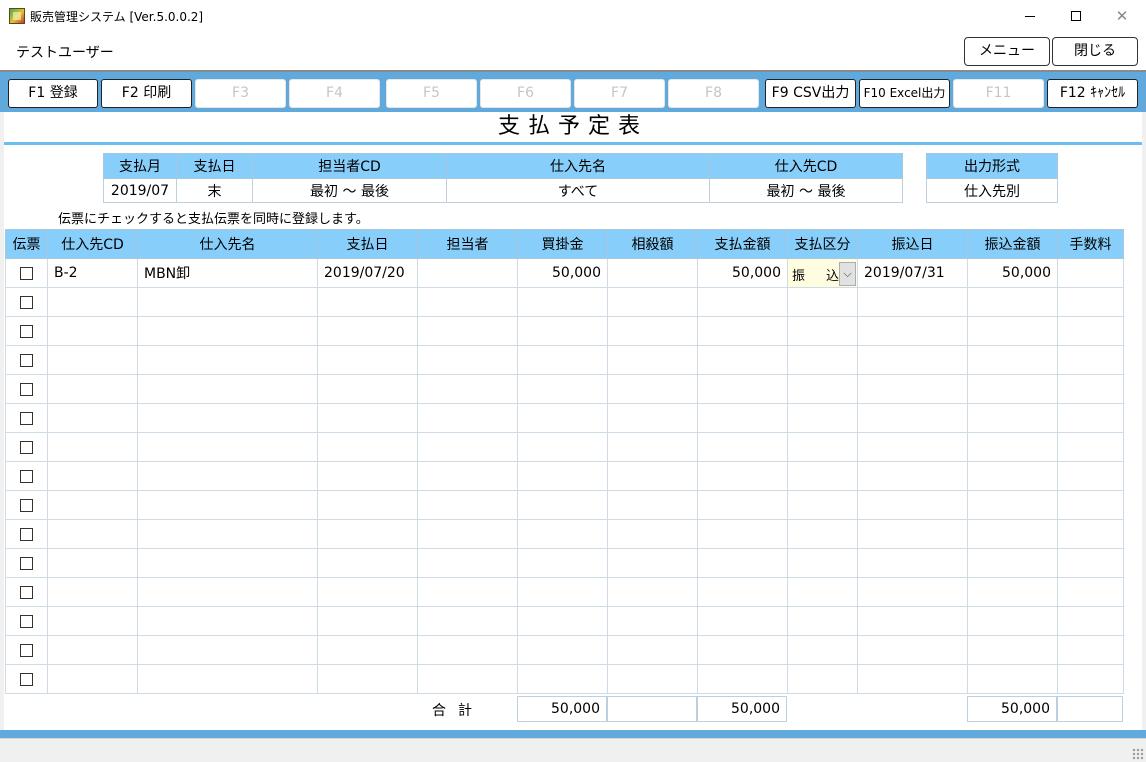 This screenshot has height=762, width=1146. What do you see at coordinates (467, 244) in the screenshot?
I see `col-header-staff: 担当者` at bounding box center [467, 244].